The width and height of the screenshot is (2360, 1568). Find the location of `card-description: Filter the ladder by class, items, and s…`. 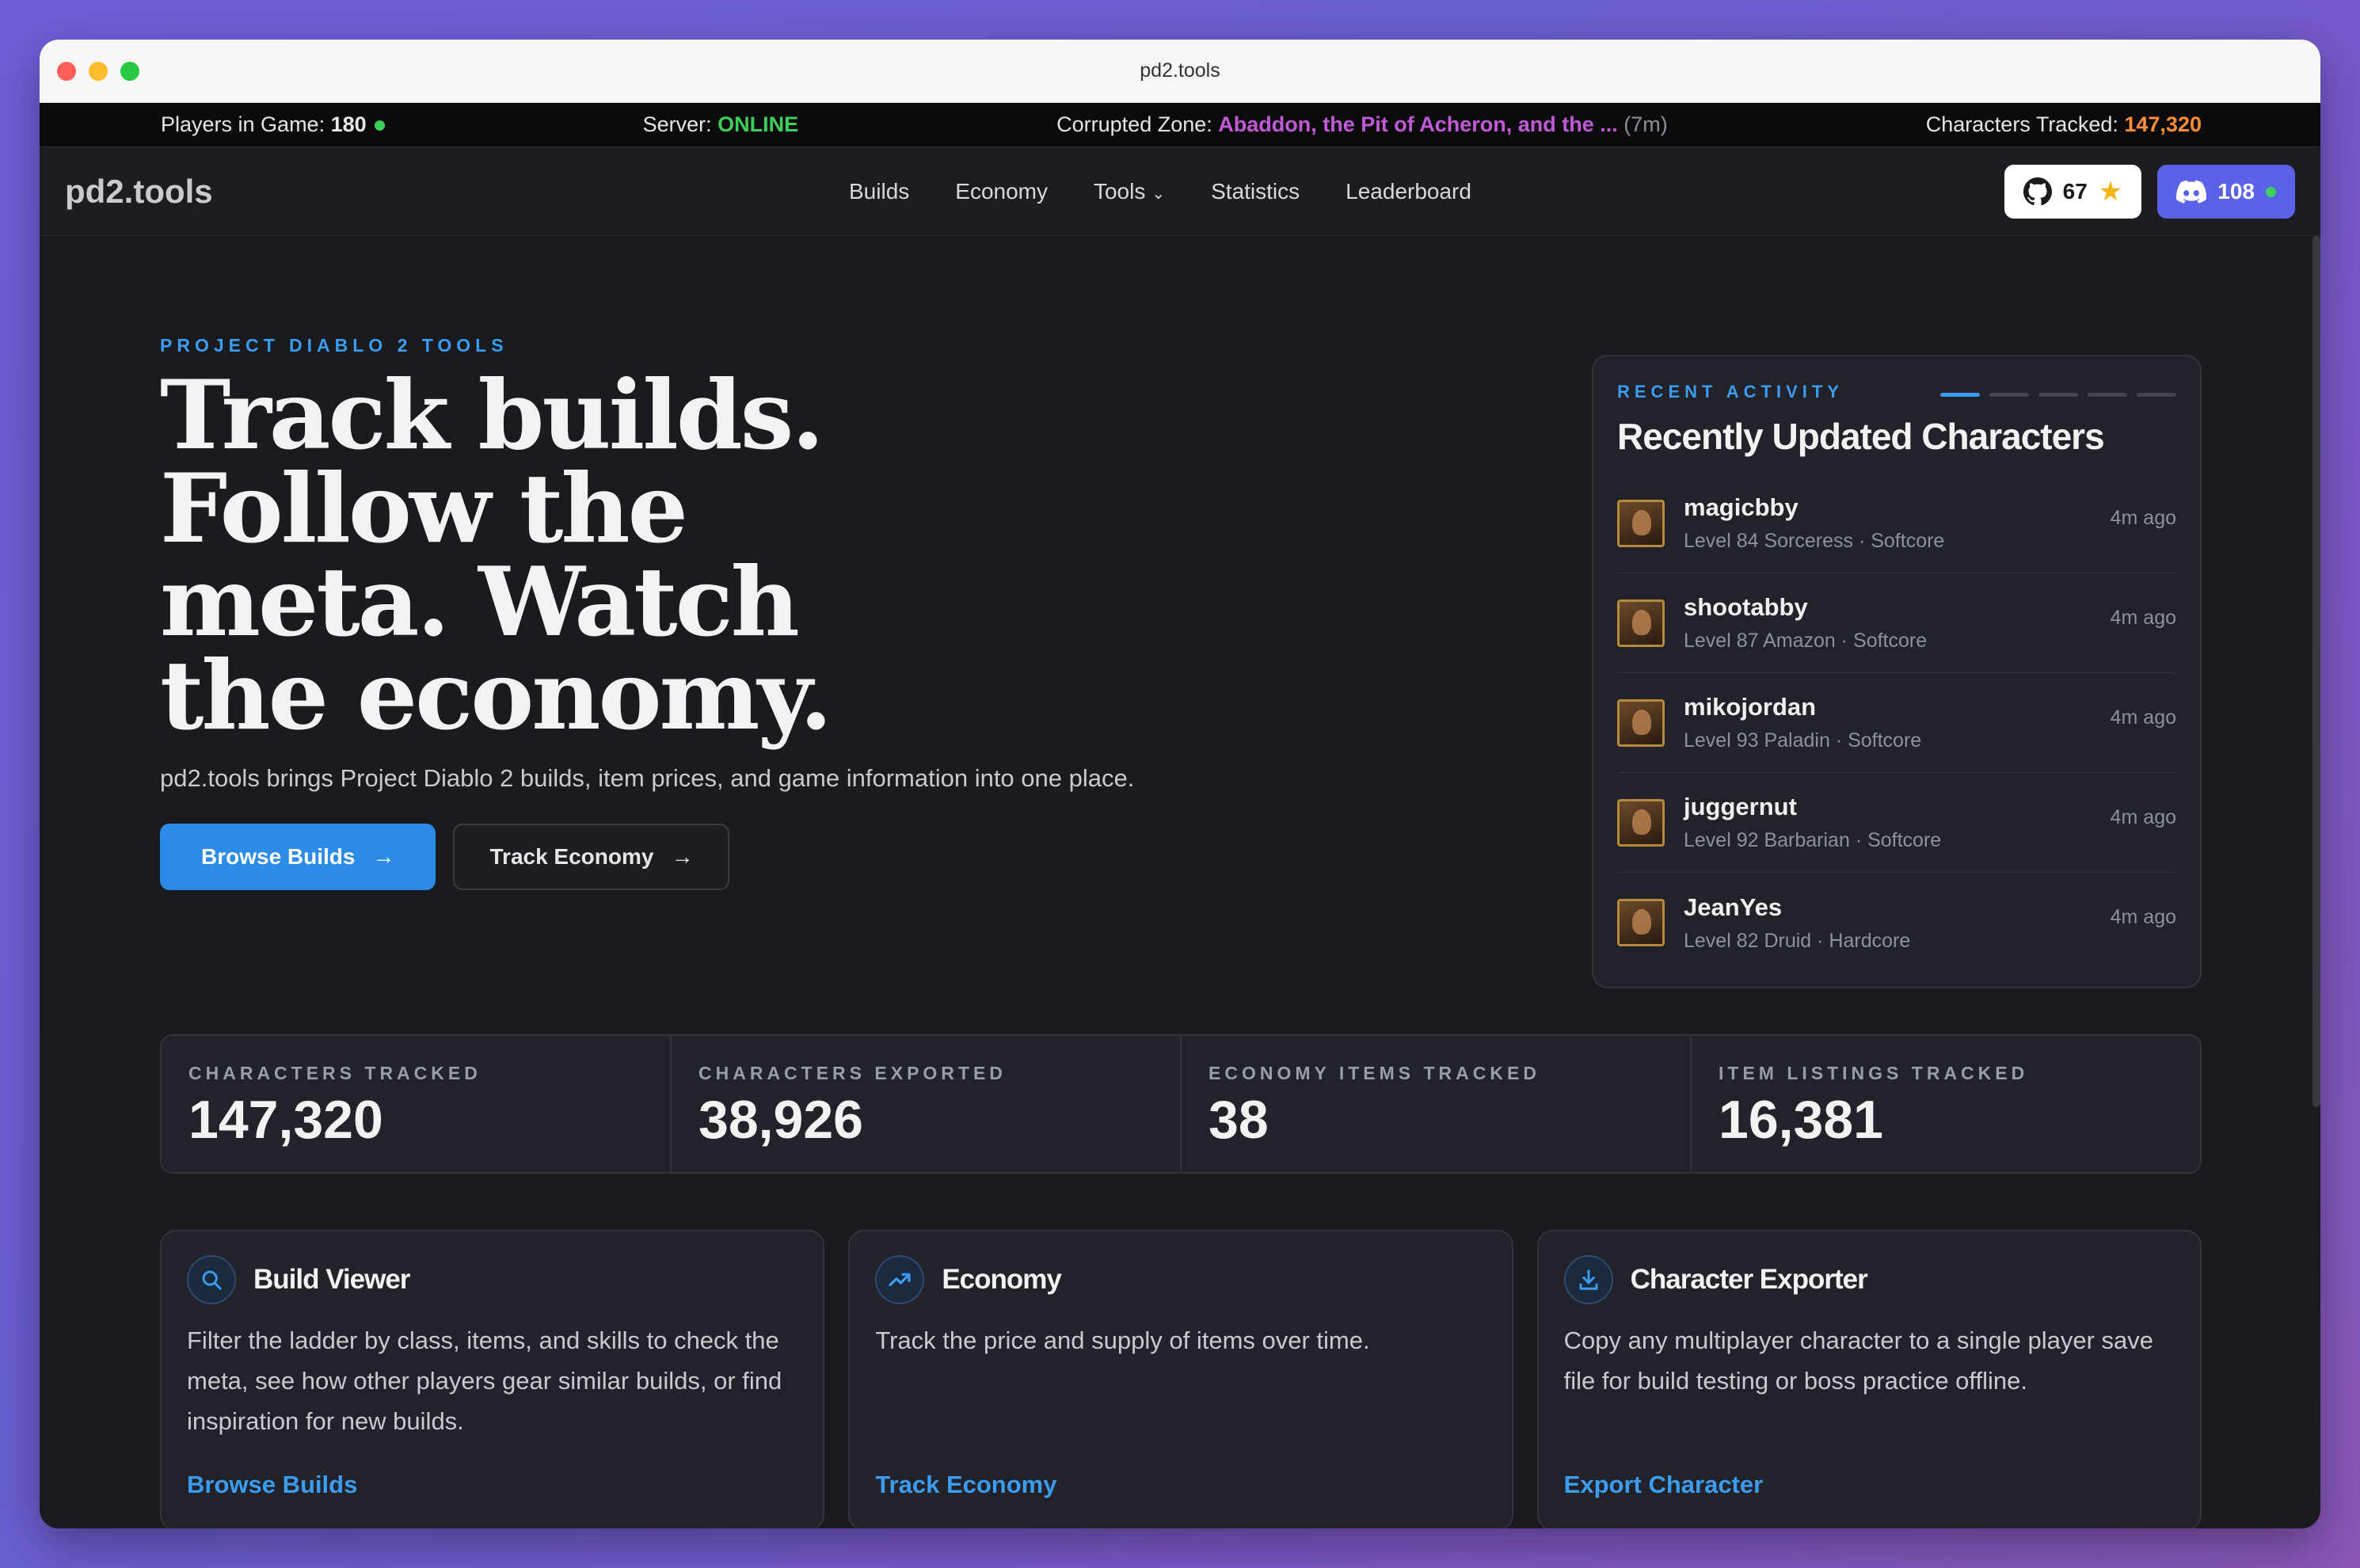

card-description: Filter the ladder by class, items, and s… is located at coordinates (484, 1380).